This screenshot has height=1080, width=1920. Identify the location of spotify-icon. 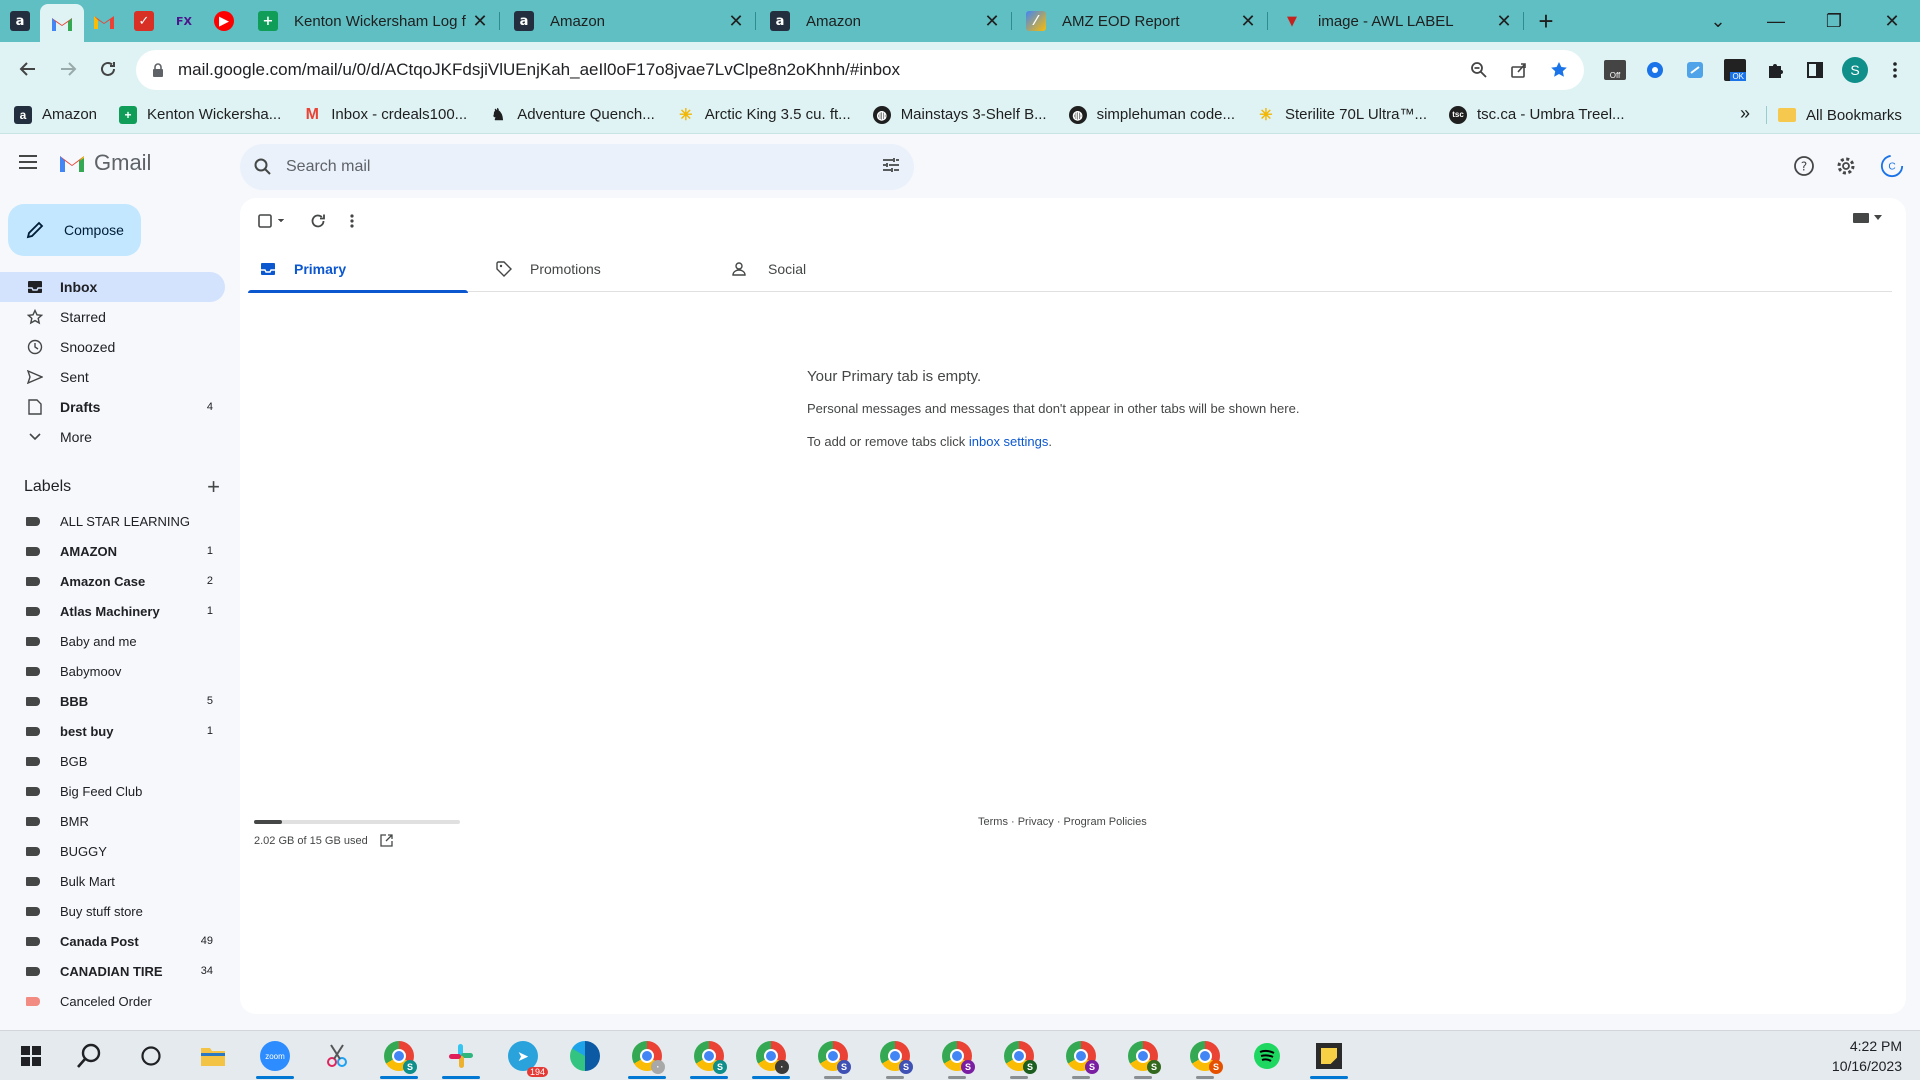
(1267, 1055).